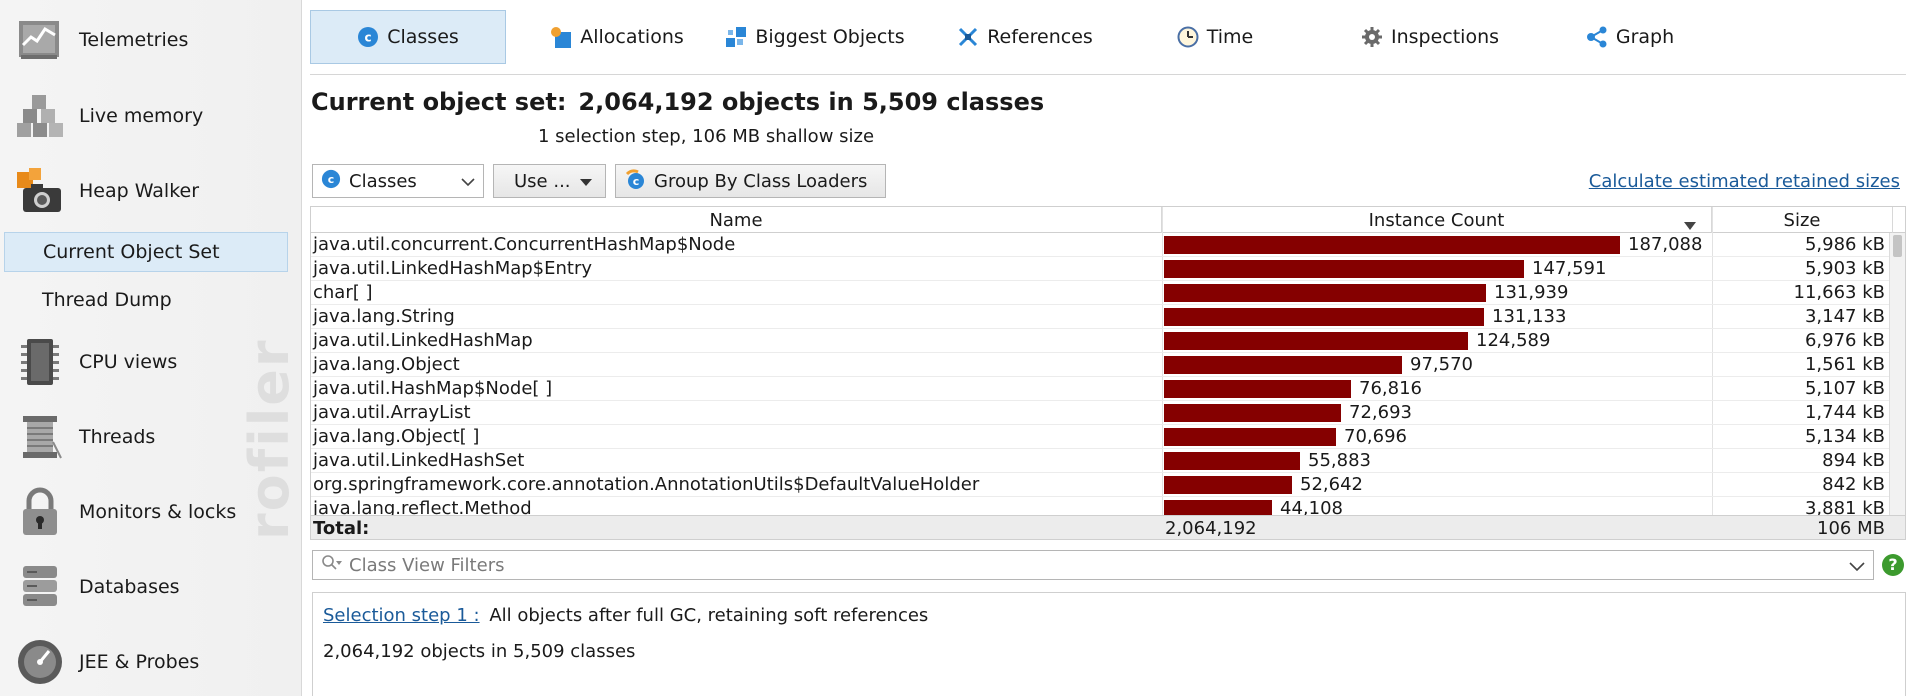  What do you see at coordinates (1893, 565) in the screenshot?
I see `help-icon: ?` at bounding box center [1893, 565].